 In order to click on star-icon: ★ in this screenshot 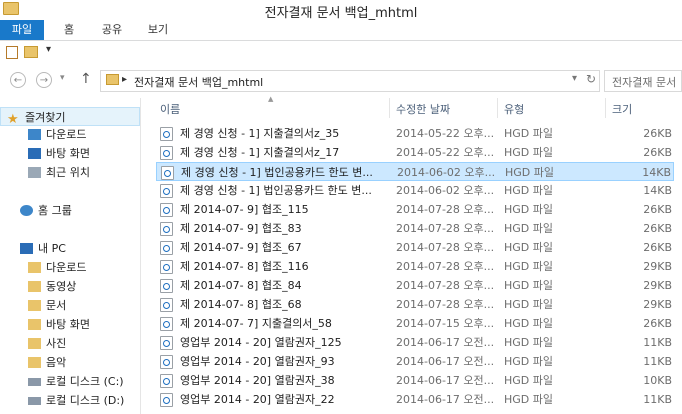, I will do `click(13, 119)`.